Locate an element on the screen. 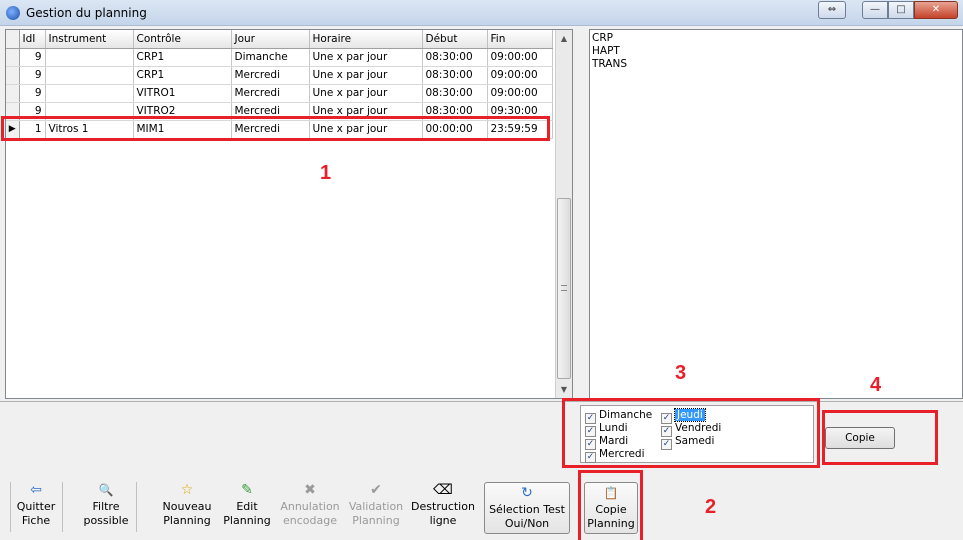 Image resolution: width=963 pixels, height=540 pixels. selection-test-button: ↻ Sélection Test Oui/Non is located at coordinates (527, 508).